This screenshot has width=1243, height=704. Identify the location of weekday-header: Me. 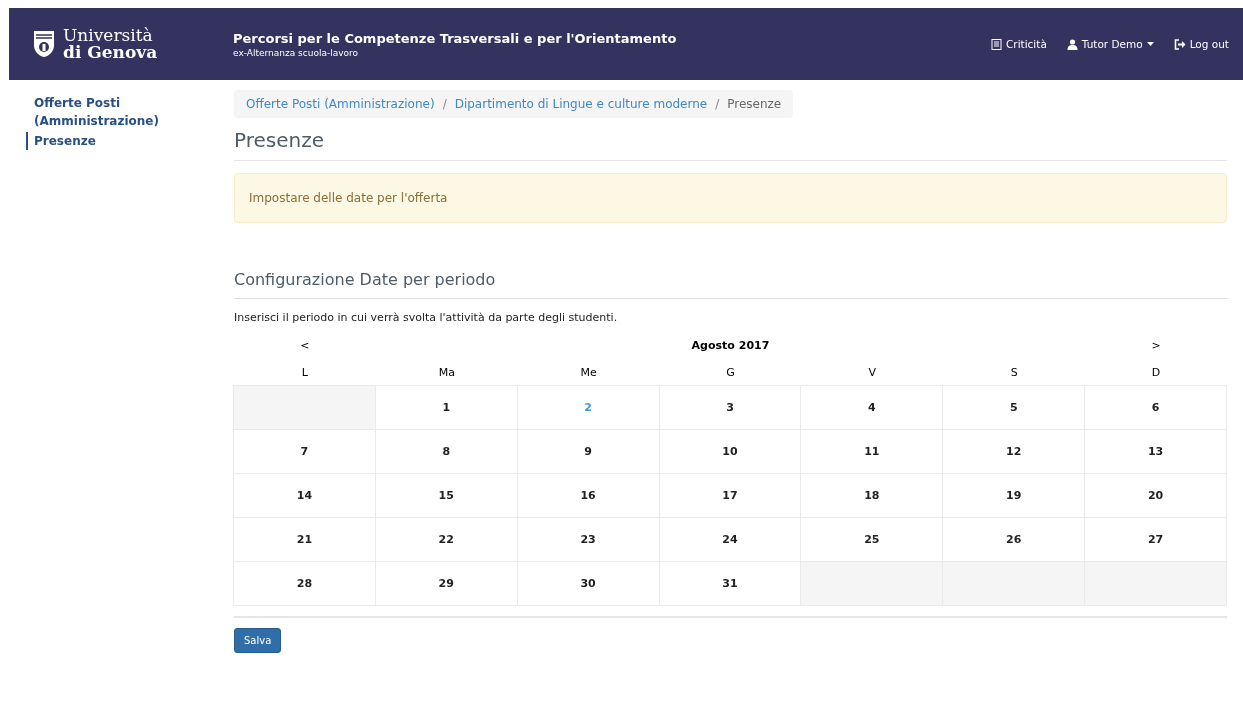
(588, 373).